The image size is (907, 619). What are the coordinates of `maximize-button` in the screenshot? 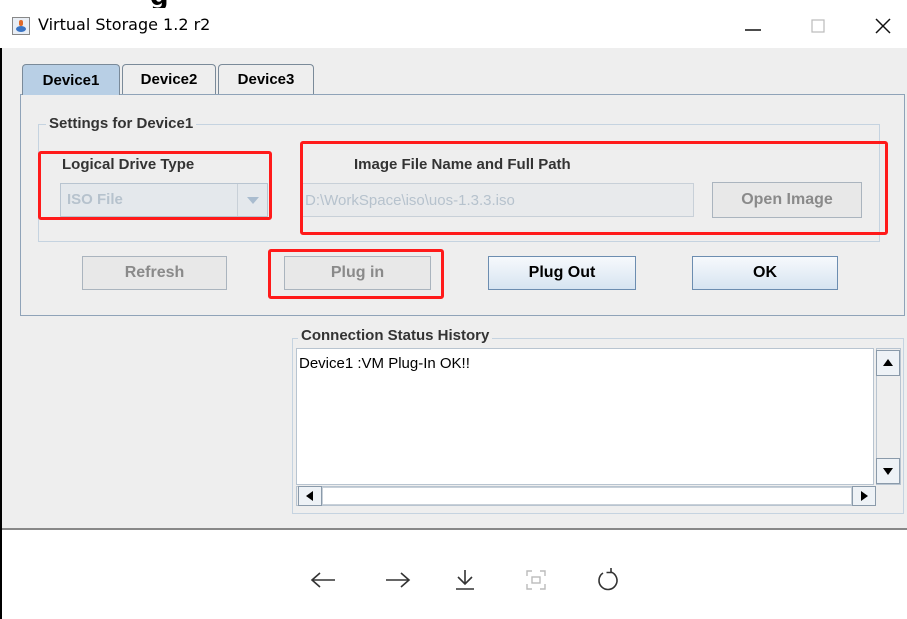 It's located at (818, 26).